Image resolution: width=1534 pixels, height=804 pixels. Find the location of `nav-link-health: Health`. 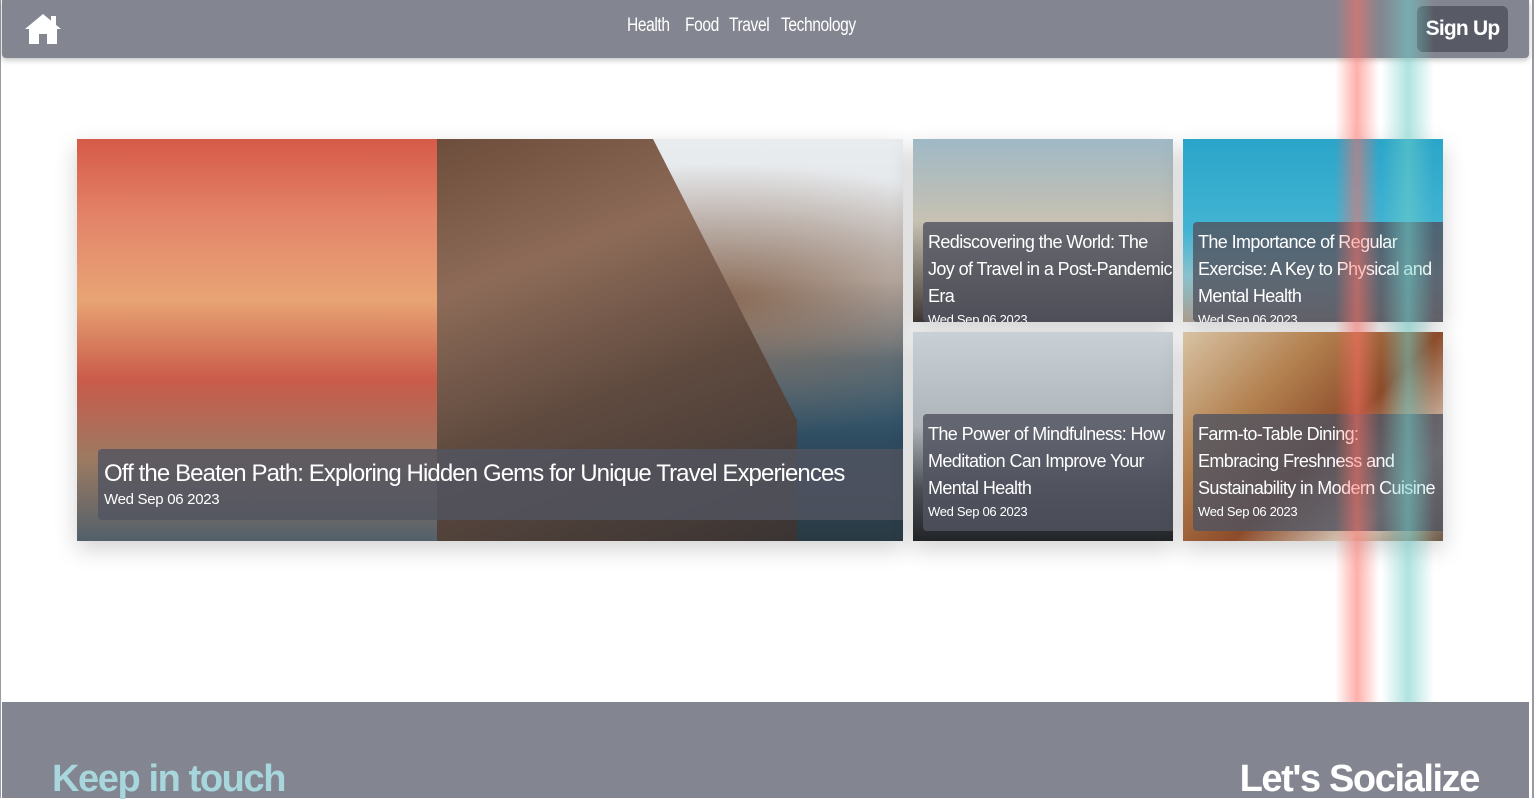

nav-link-health: Health is located at coordinates (648, 26).